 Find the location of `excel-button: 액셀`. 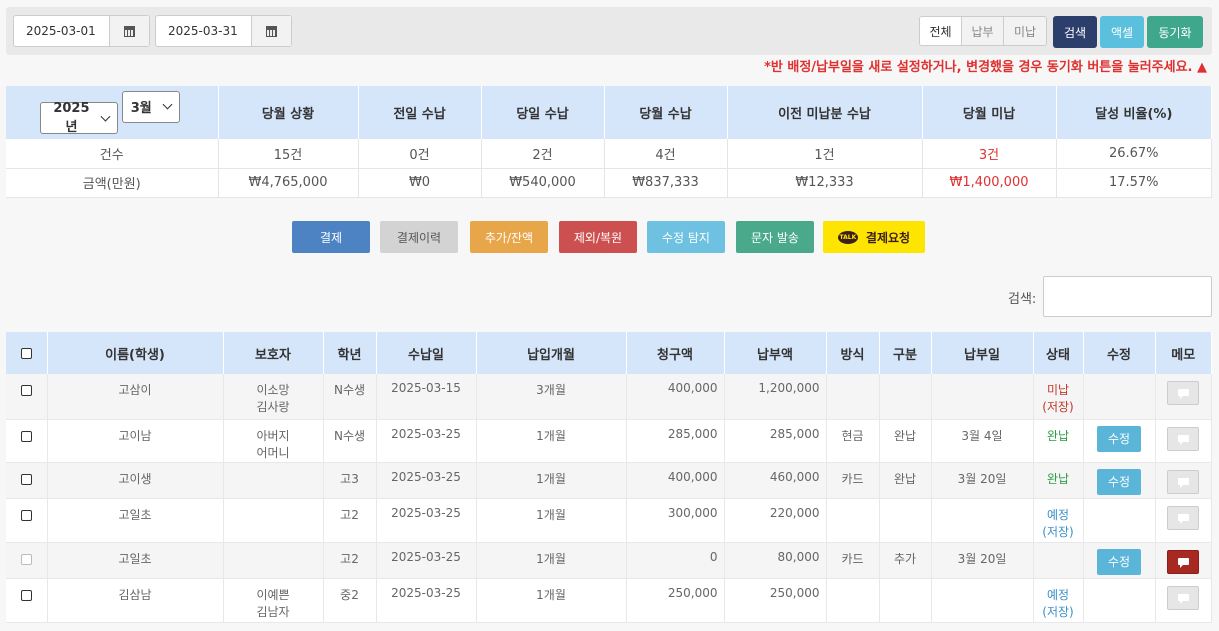

excel-button: 액셀 is located at coordinates (1122, 32).